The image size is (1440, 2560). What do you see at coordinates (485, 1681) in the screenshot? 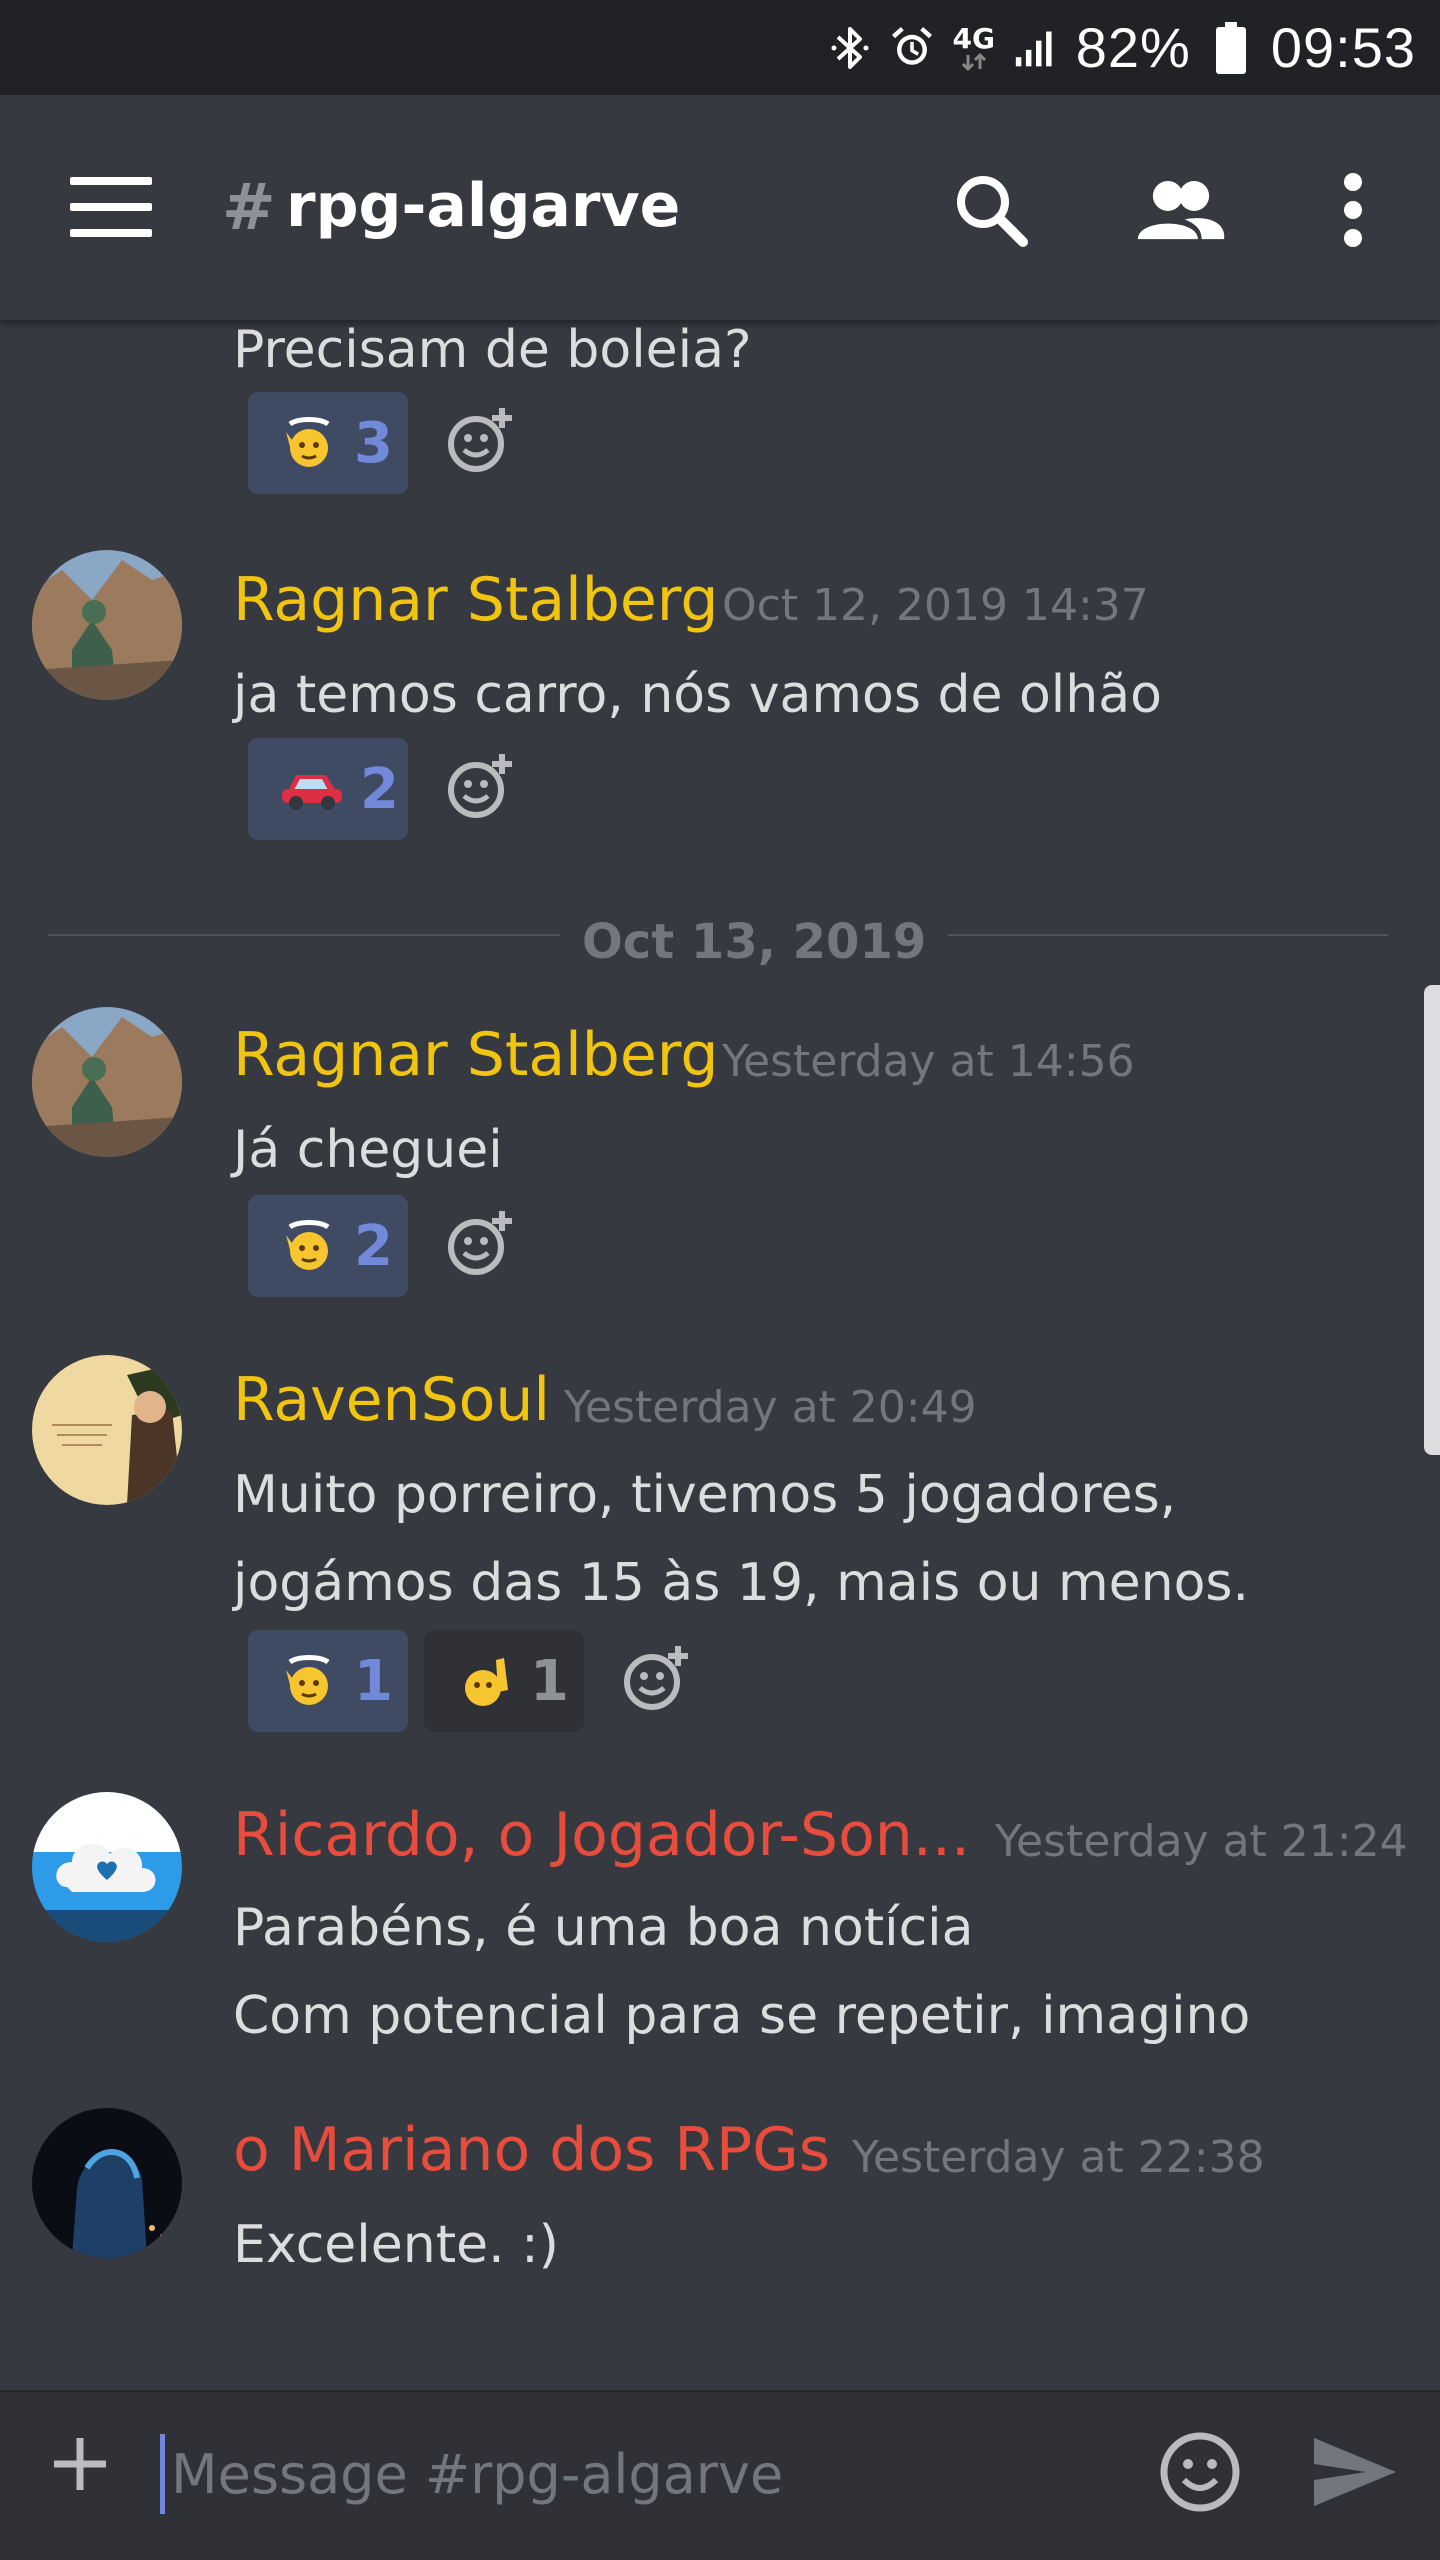
I see `raised-hand-emoji` at bounding box center [485, 1681].